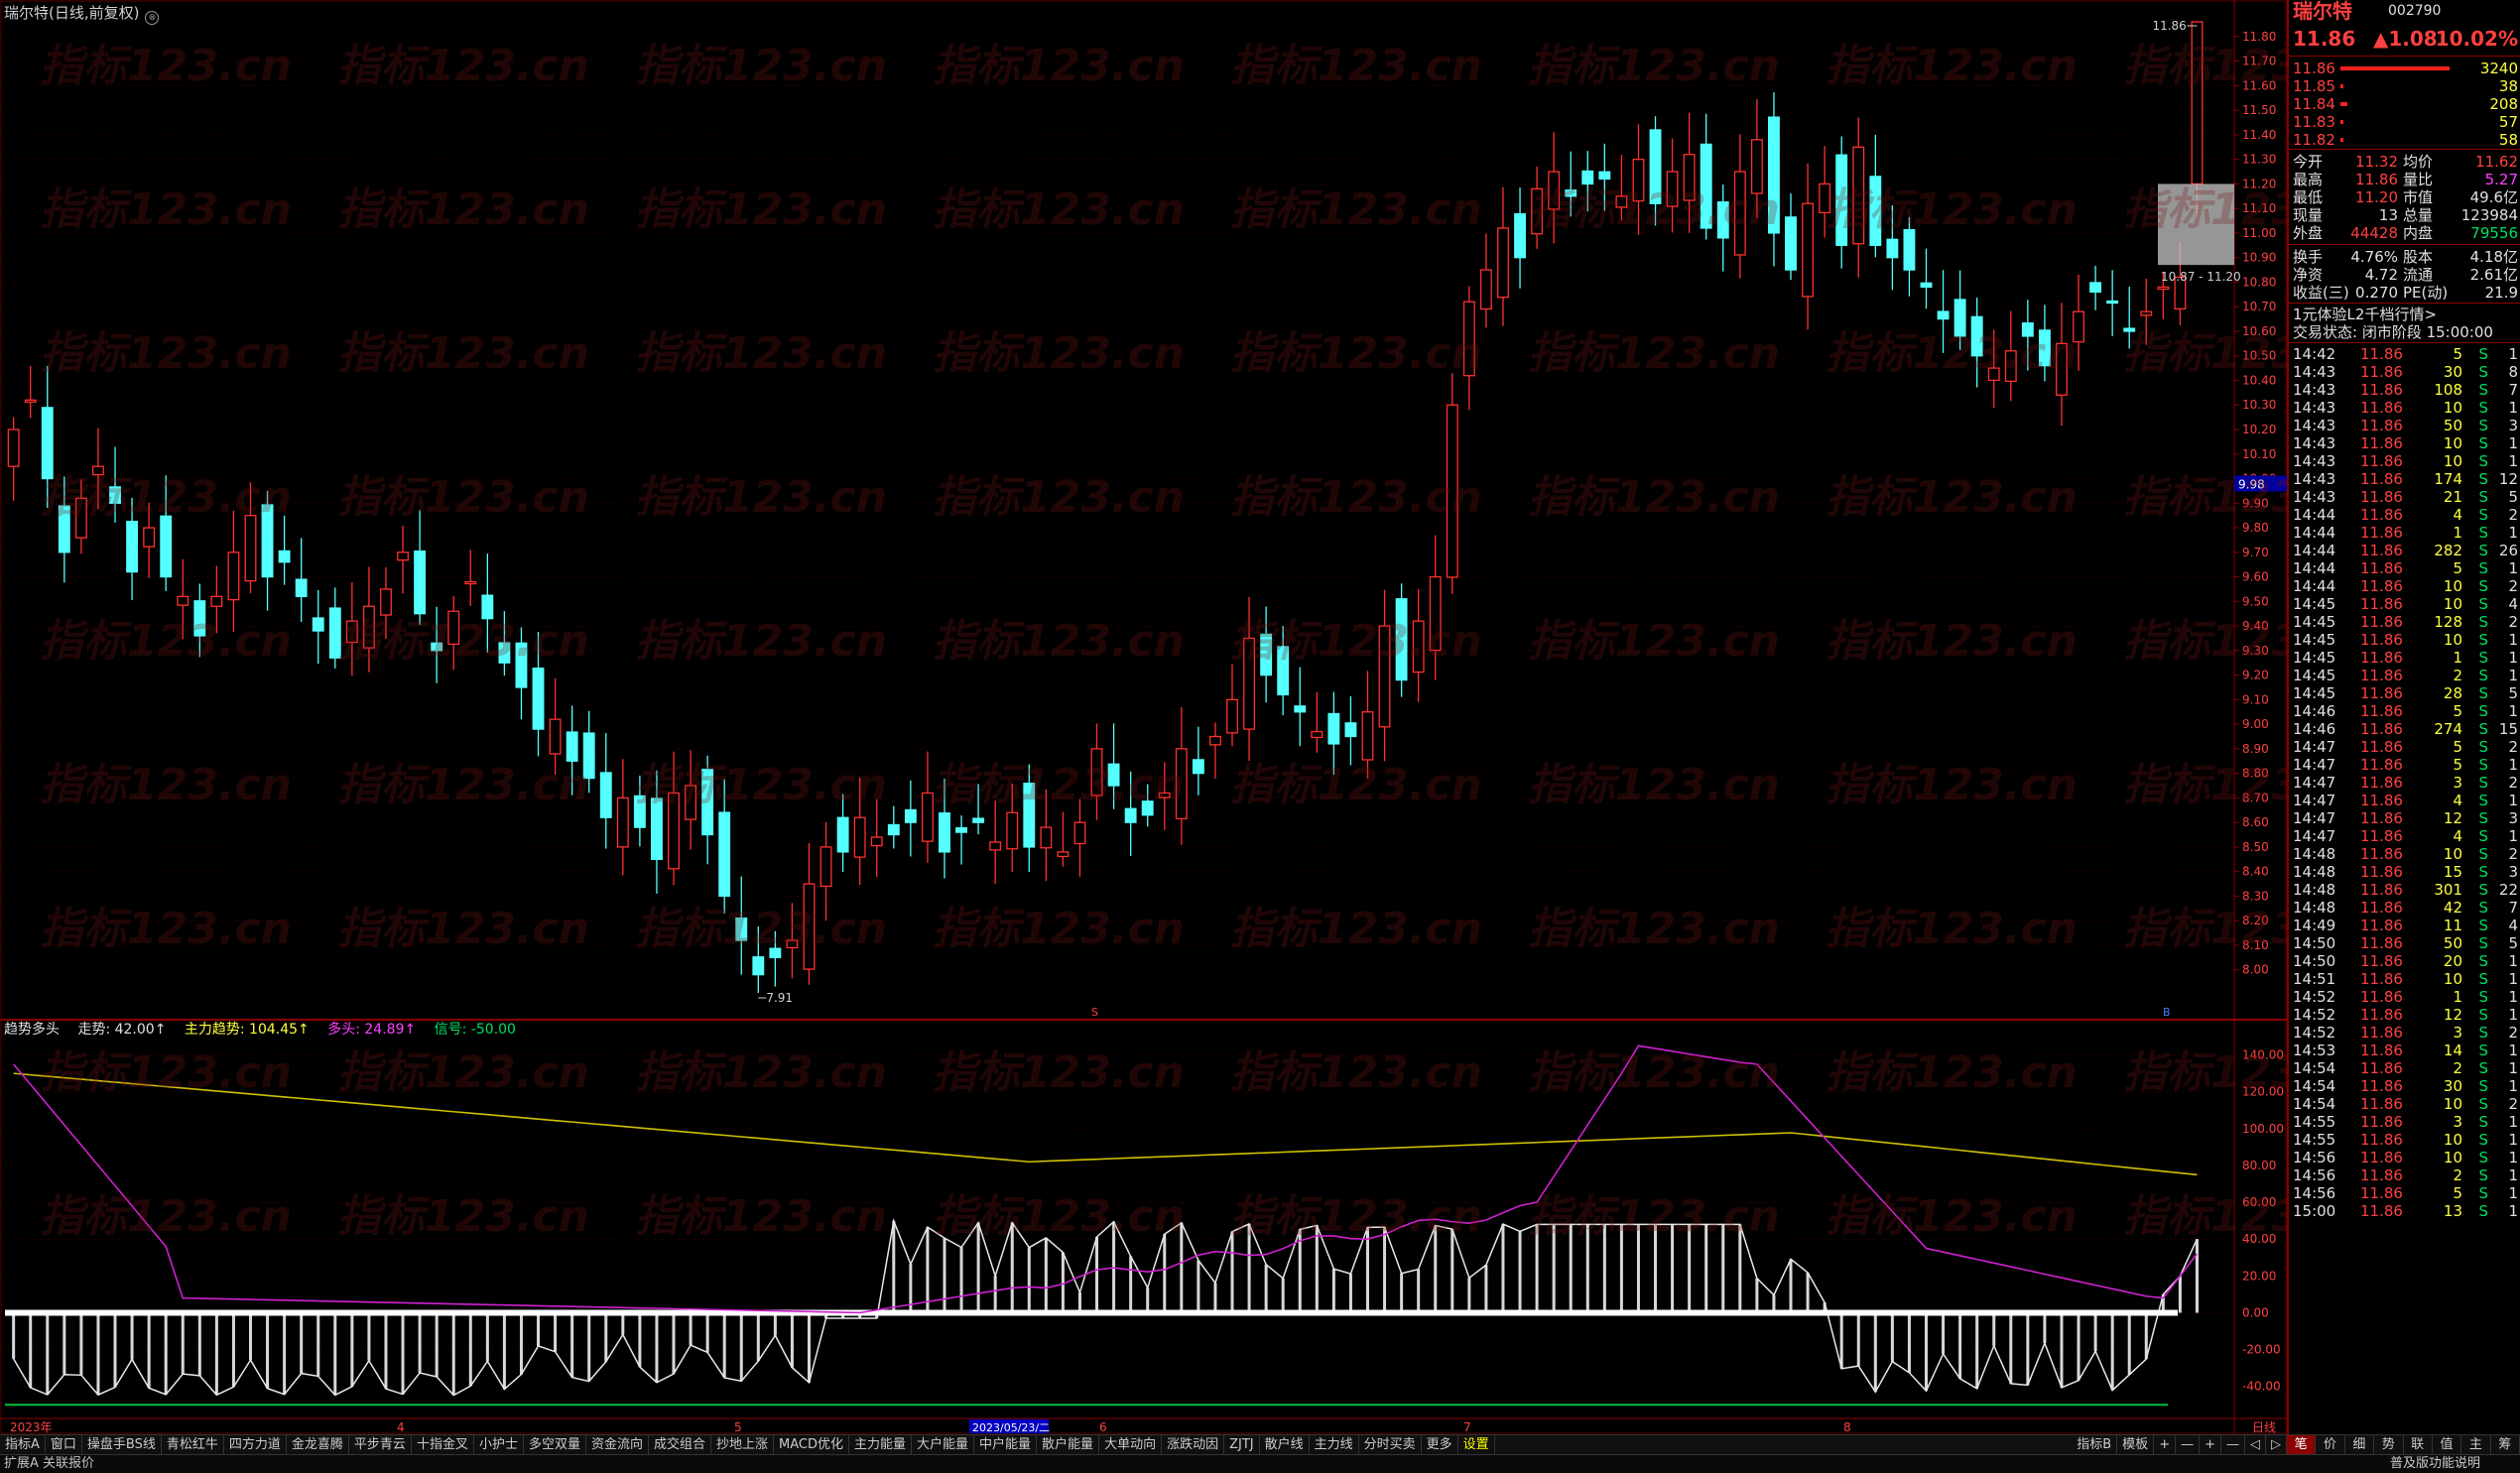  I want to click on panel-tab: 笔, so click(2302, 1445).